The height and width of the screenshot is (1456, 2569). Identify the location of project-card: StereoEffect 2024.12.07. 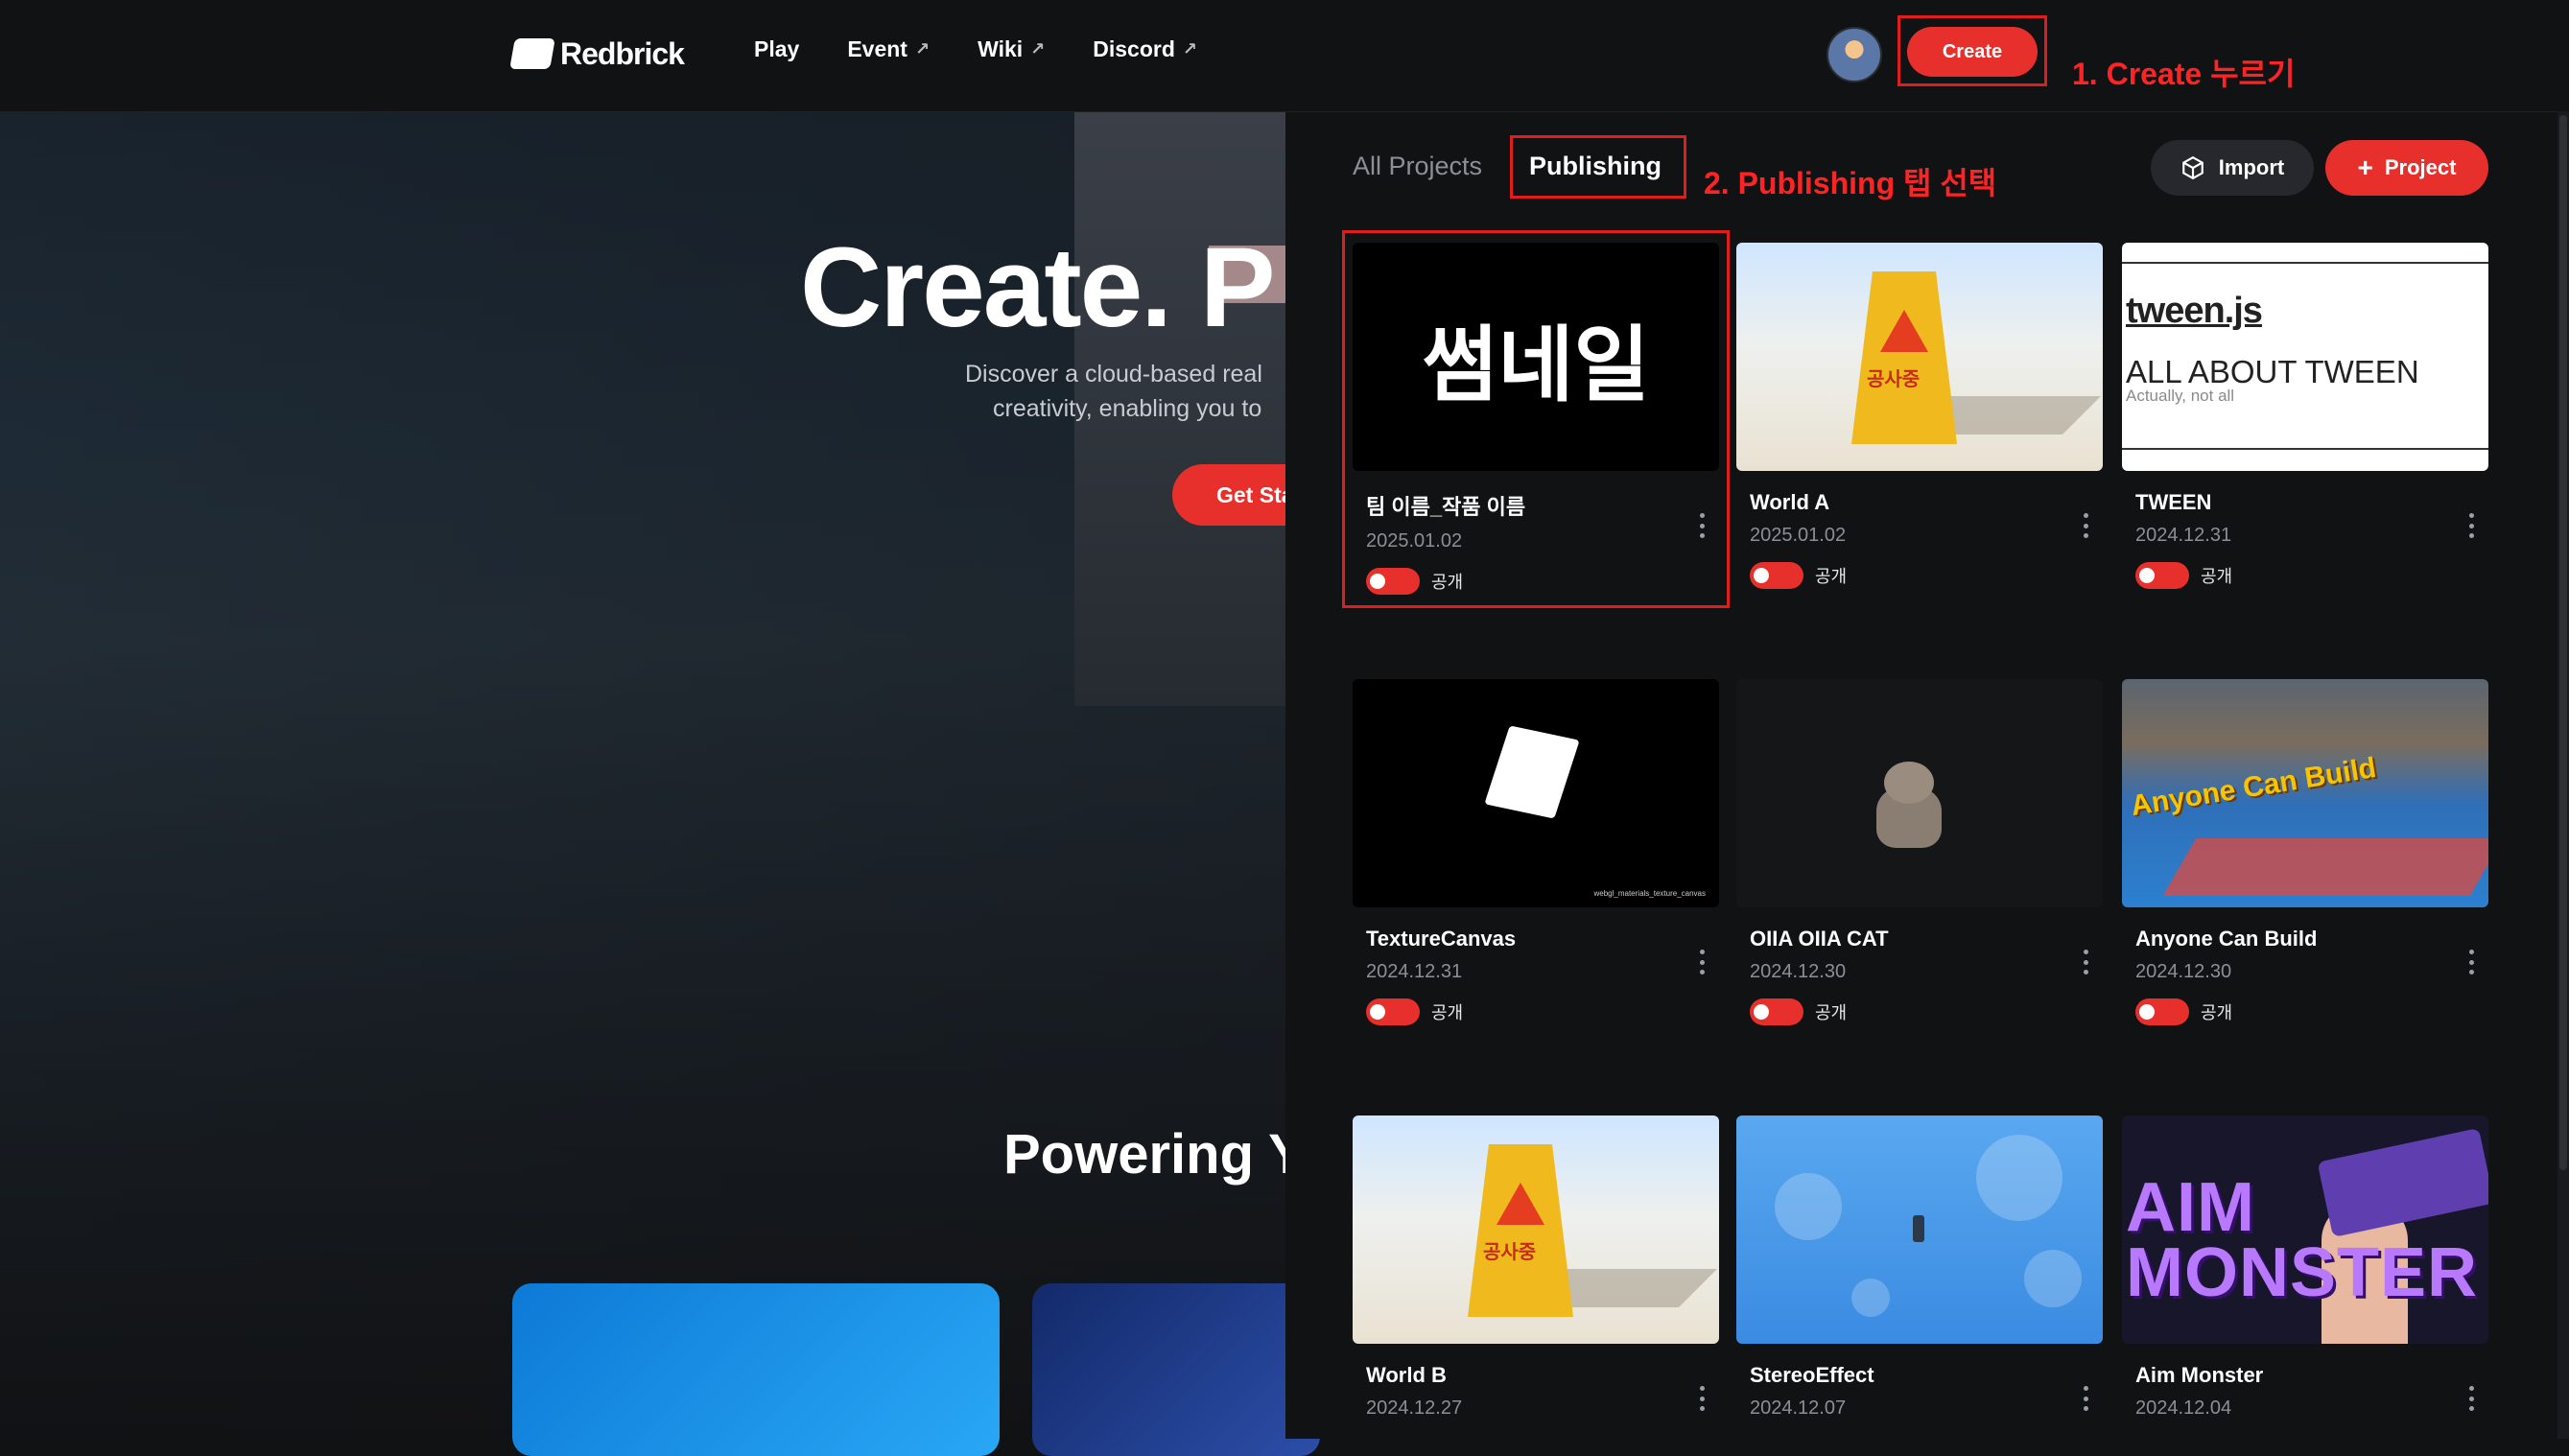
(1919, 1268).